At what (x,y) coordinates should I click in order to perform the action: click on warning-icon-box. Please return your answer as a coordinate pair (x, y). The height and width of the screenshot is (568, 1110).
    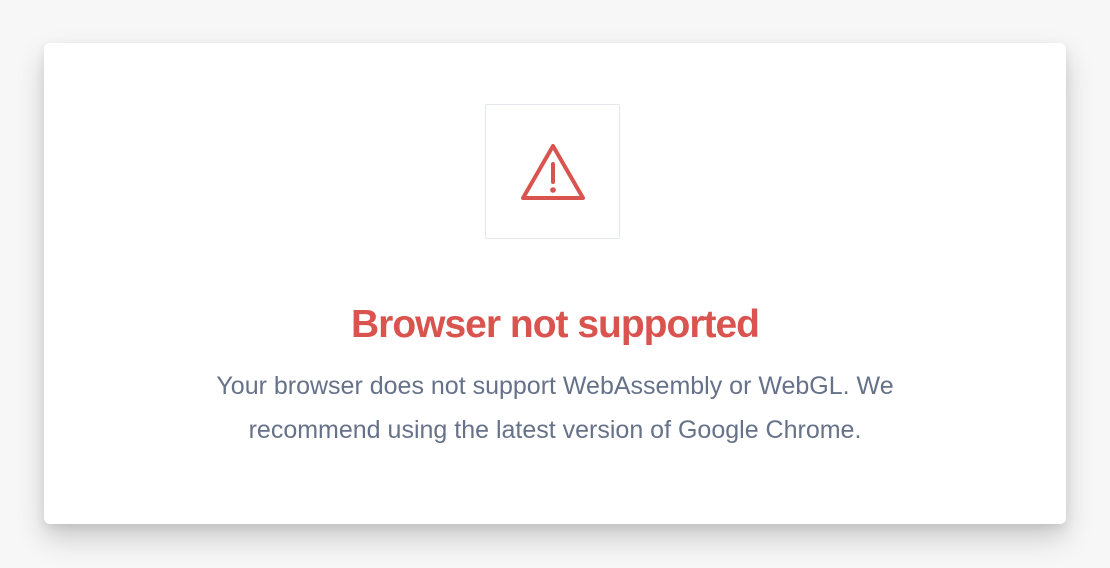
    Looking at the image, I should click on (552, 171).